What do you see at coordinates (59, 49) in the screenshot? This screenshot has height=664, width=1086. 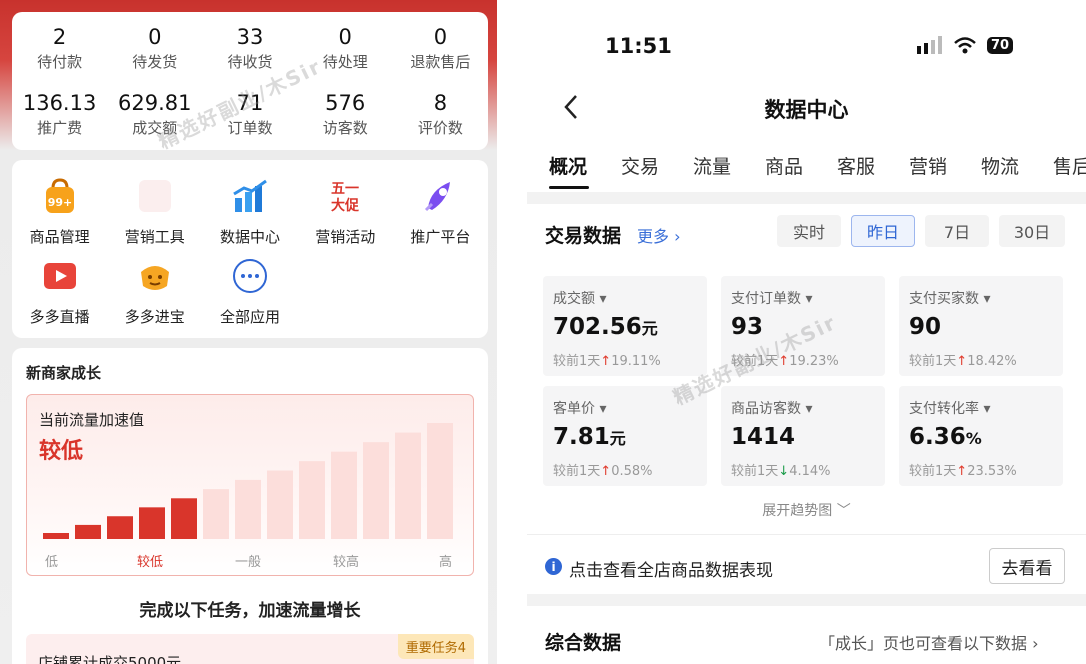 I see `stat-pending-payment: 2 待付款` at bounding box center [59, 49].